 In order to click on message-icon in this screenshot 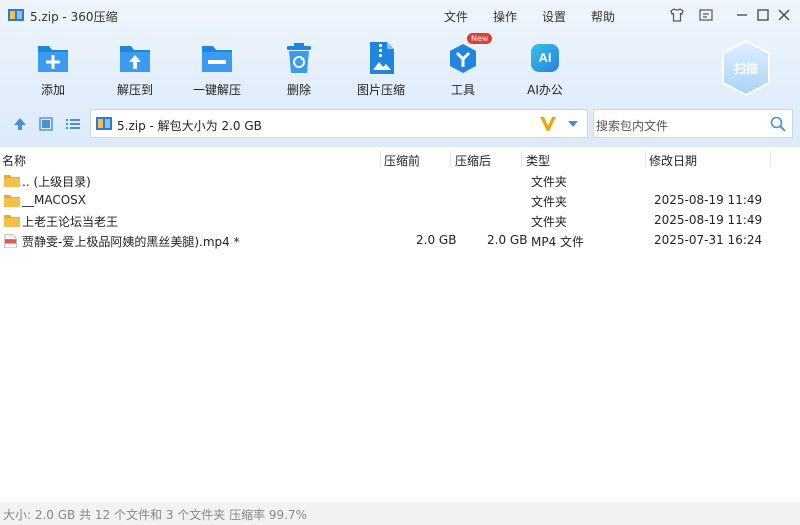, I will do `click(706, 15)`.